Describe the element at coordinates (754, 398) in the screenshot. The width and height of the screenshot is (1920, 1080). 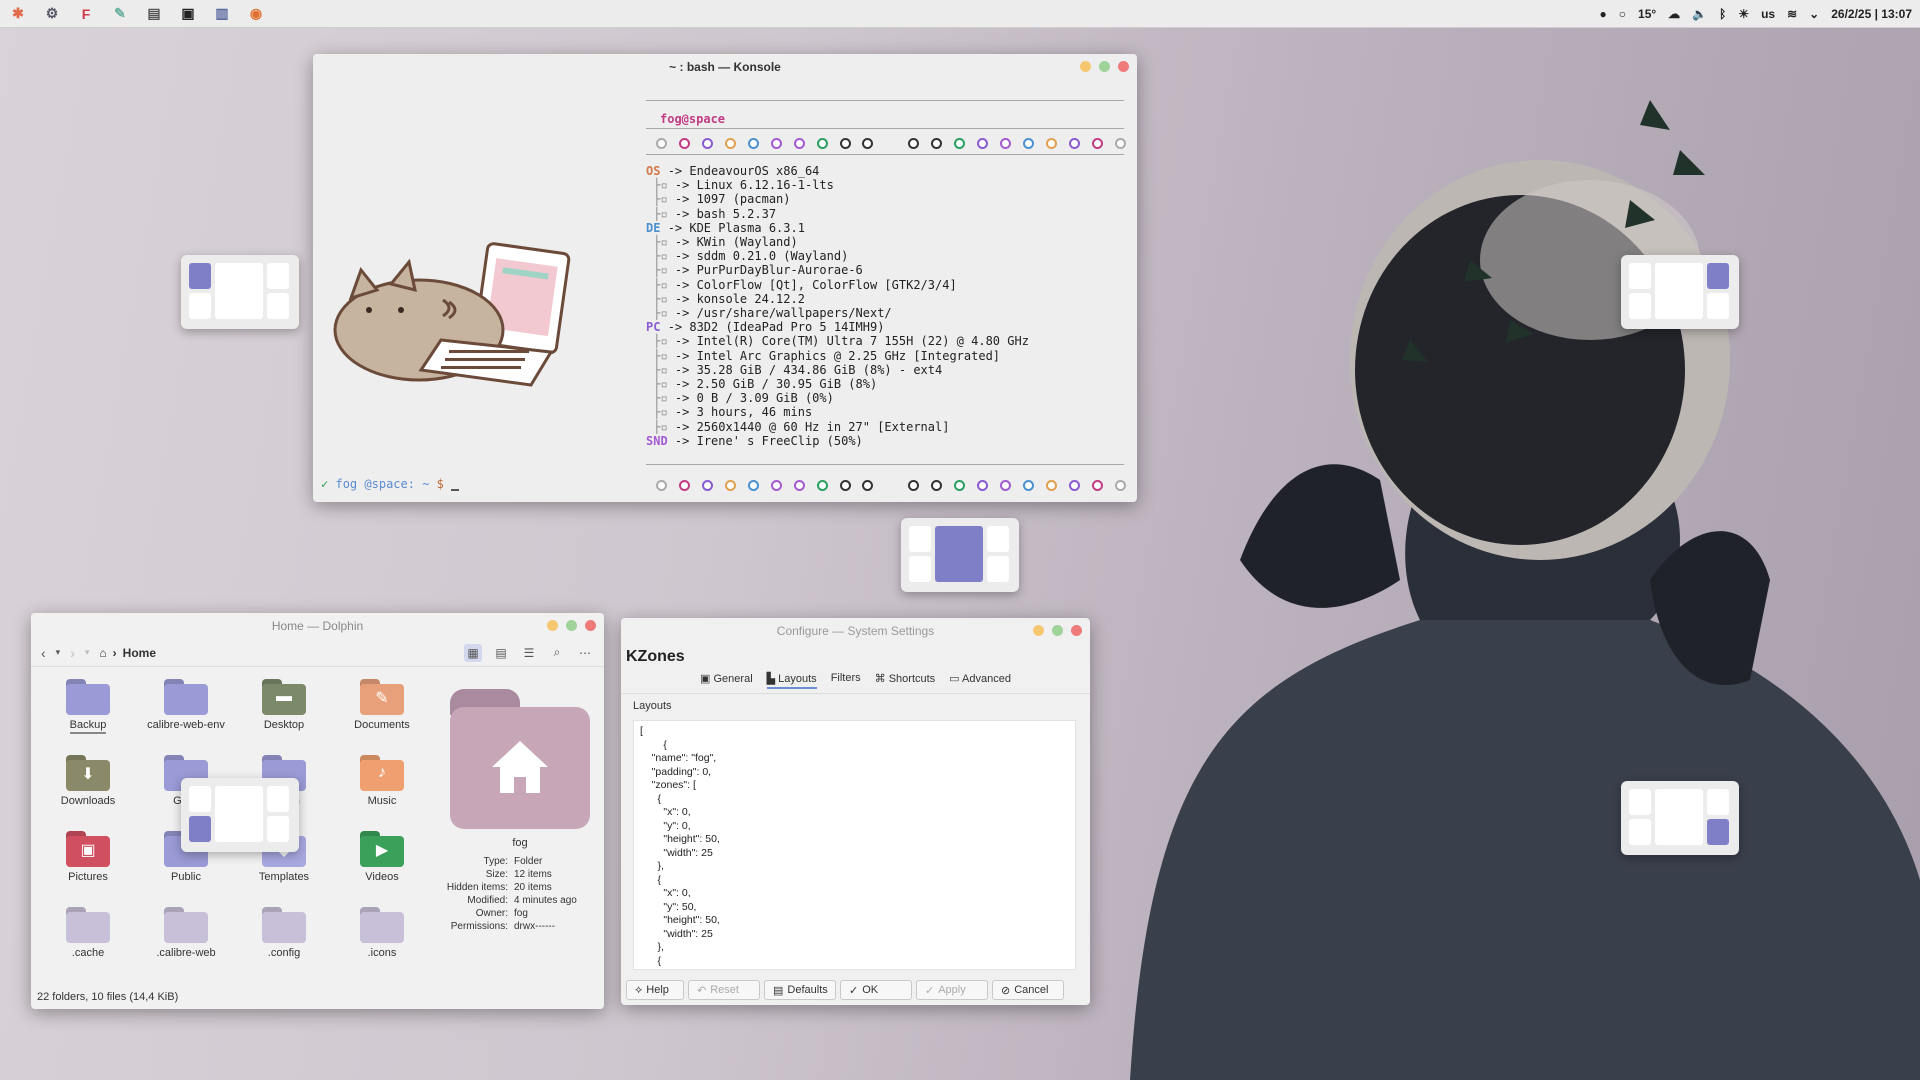
I see `info-value: -> 0 B / 3.09 GiB (0%)` at that location.